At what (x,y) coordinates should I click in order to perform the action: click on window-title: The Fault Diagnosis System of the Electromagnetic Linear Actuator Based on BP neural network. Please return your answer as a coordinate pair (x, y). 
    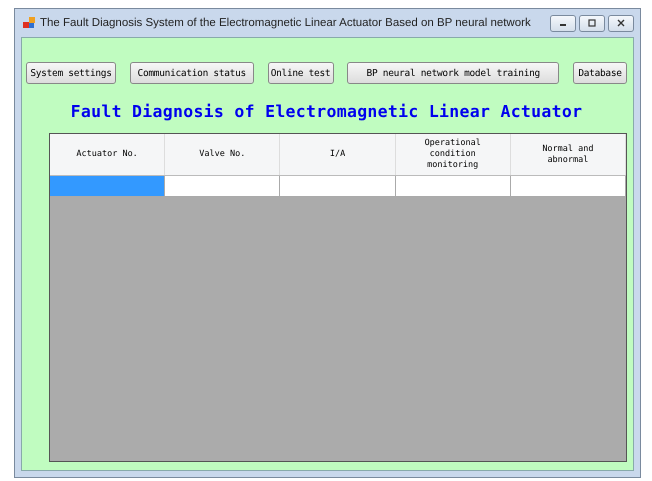
    Looking at the image, I should click on (285, 23).